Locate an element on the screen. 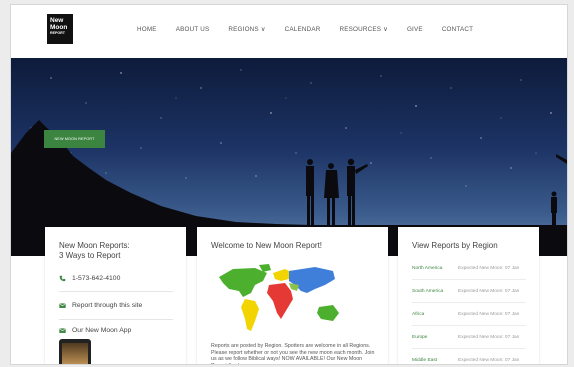 The image size is (574, 367). region-name: Africa is located at coordinates (418, 314).